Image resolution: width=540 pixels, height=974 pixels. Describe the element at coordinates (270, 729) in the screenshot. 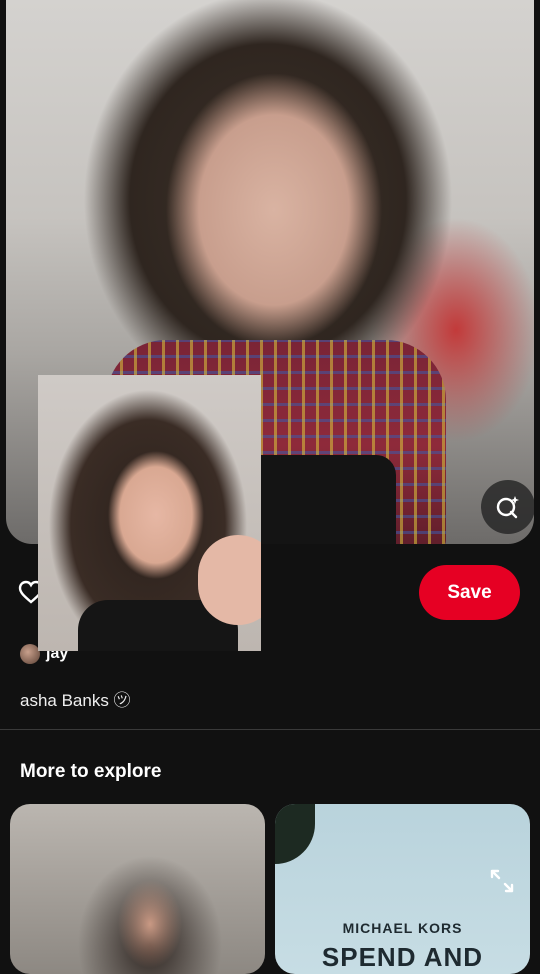

I see `divider` at that location.